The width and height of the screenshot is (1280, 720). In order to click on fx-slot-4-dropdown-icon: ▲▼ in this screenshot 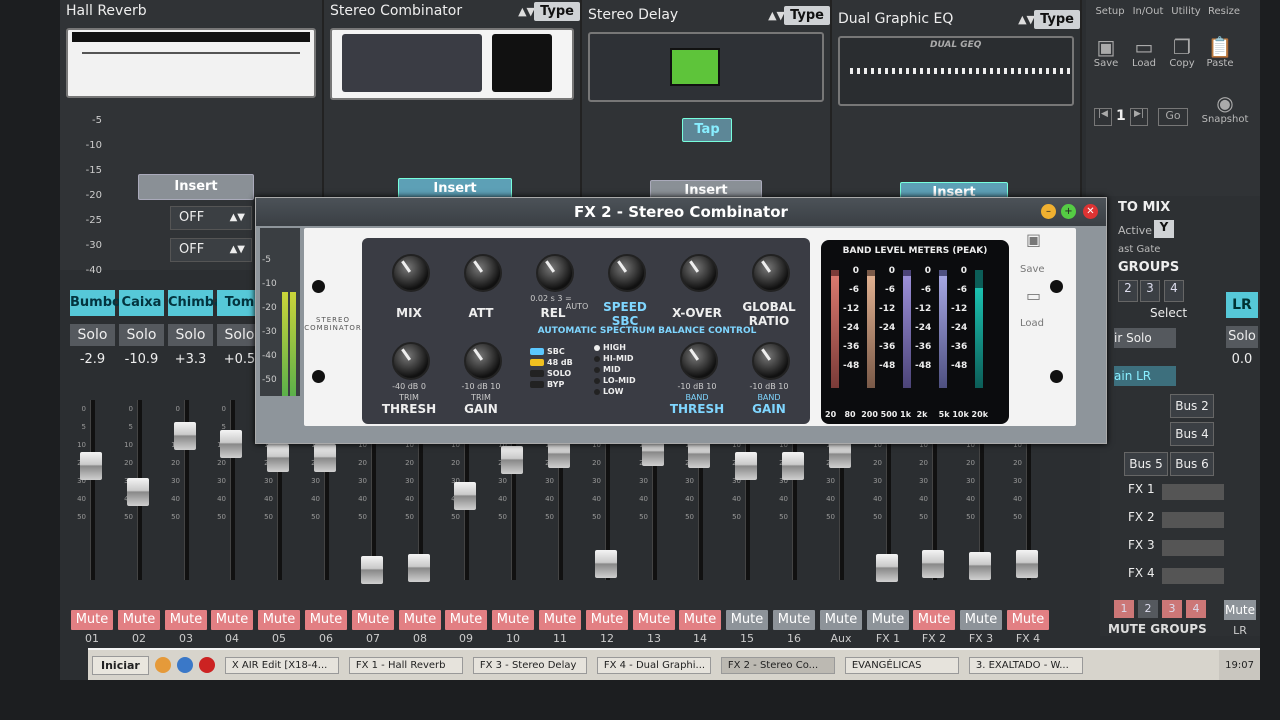, I will do `click(1026, 19)`.